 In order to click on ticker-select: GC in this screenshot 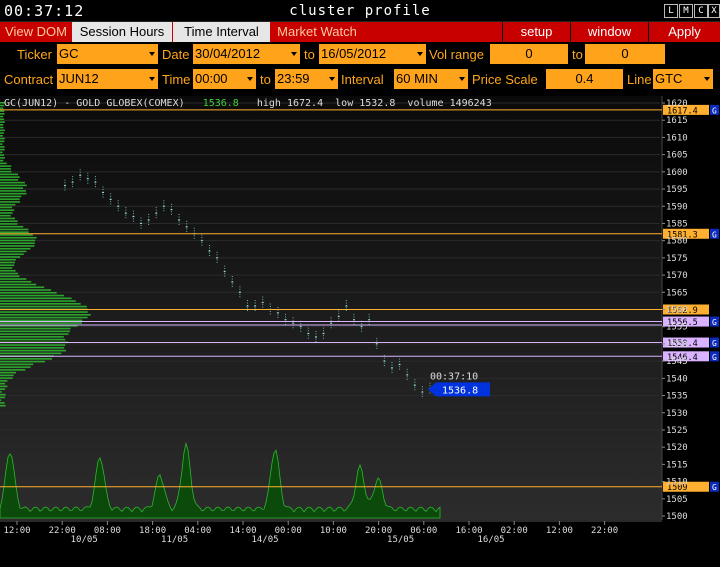, I will do `click(107, 54)`.